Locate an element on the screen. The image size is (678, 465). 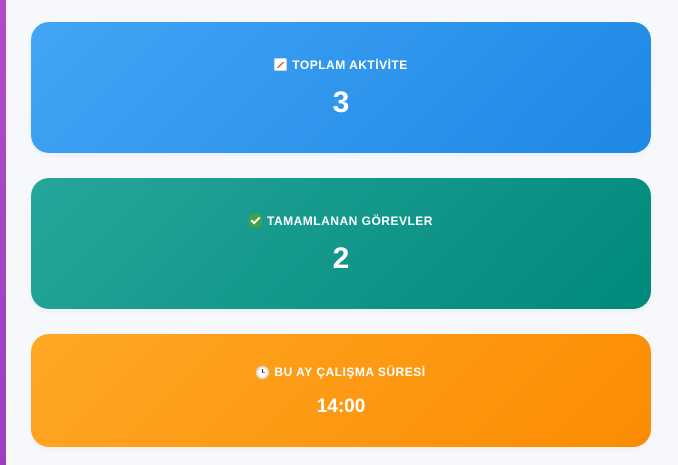
monthly-work-time-value: 14:00 is located at coordinates (341, 406).